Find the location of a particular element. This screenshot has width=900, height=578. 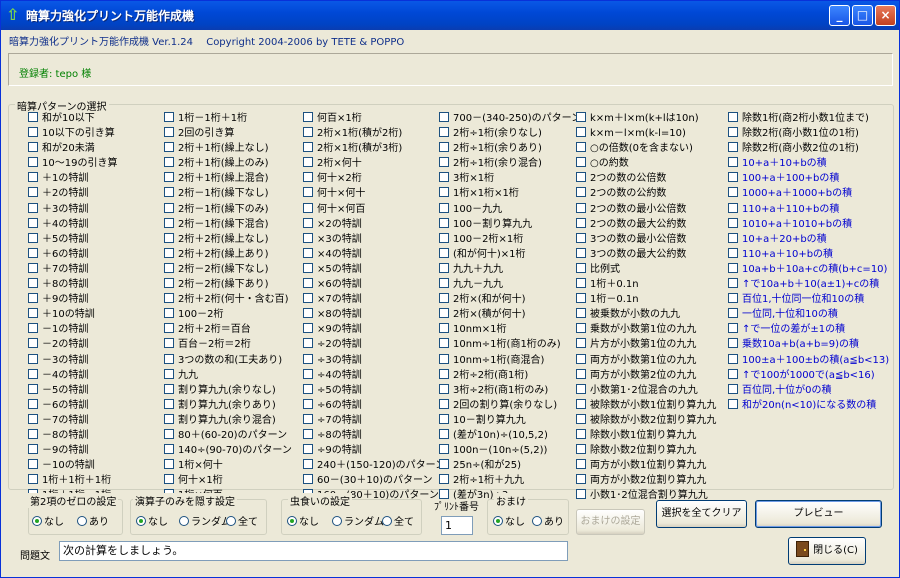

pattern-checkbox-item: 2桁÷1桁(余りあり) is located at coordinates (510, 148).